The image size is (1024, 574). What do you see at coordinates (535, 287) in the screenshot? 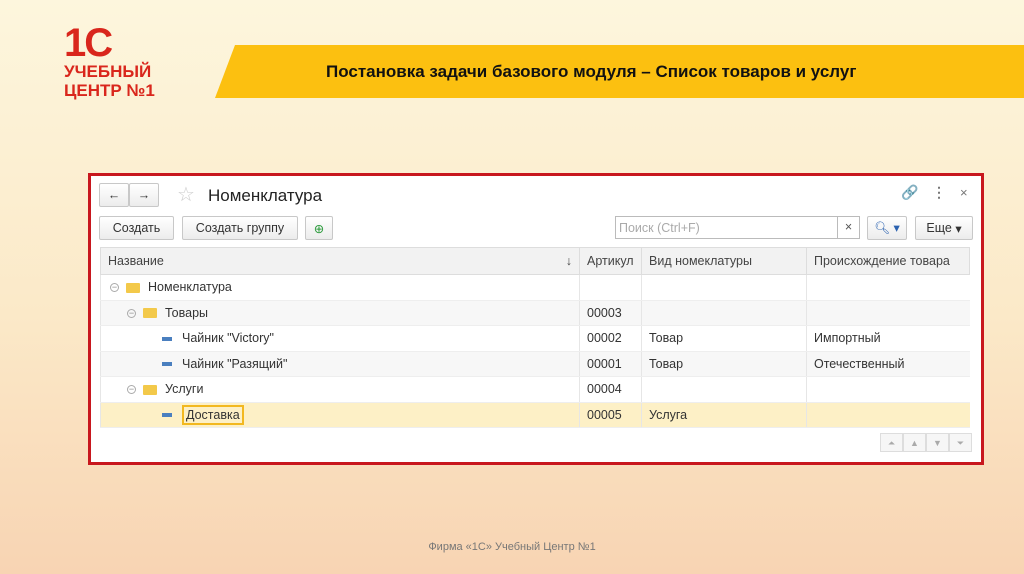
I see `table-row: − Номенклатура` at bounding box center [535, 287].